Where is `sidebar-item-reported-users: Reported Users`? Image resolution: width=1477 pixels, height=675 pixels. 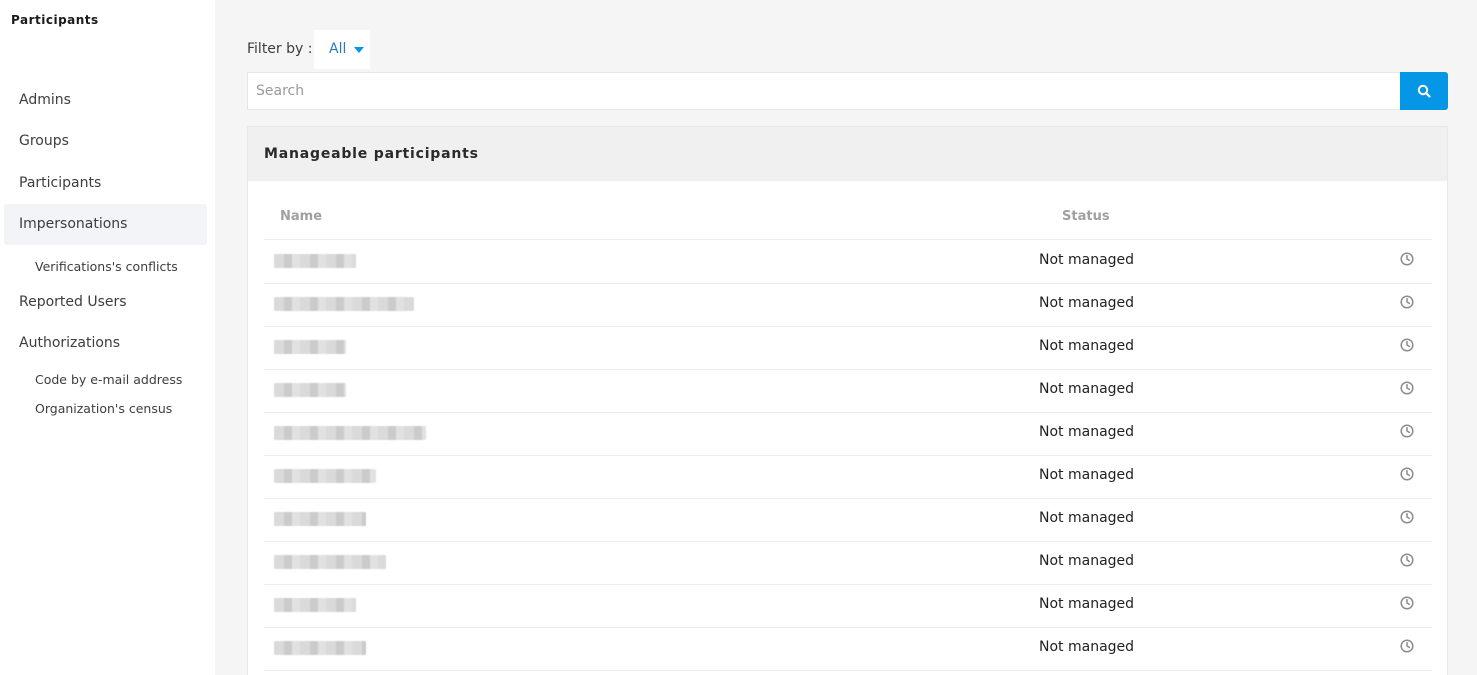
sidebar-item-reported-users: Reported Users is located at coordinates (105, 302).